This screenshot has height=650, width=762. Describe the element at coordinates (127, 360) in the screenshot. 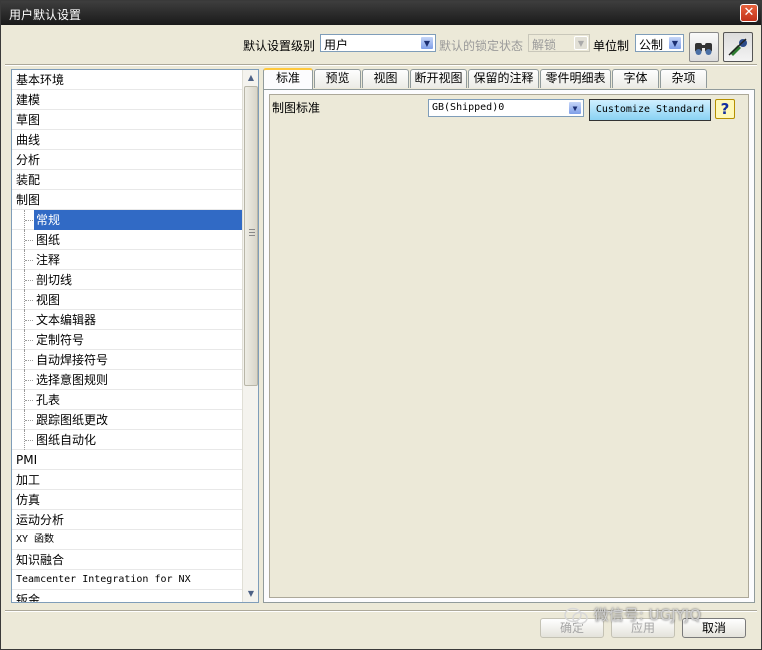

I see `tree-item: 自动焊接符号` at that location.